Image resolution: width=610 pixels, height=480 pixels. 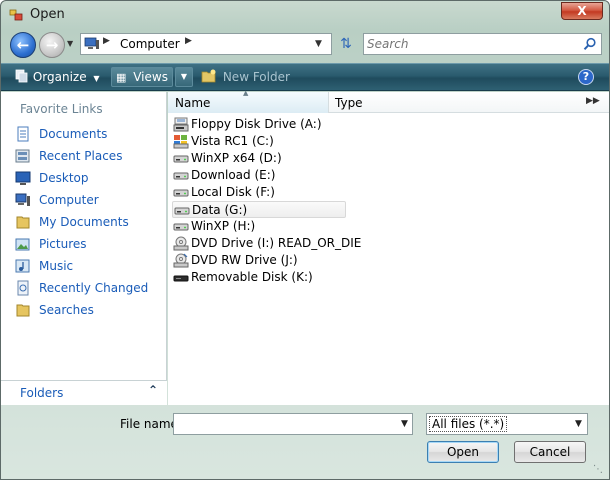 What do you see at coordinates (223, 226) in the screenshot?
I see `file-label: WinXP (H:)` at bounding box center [223, 226].